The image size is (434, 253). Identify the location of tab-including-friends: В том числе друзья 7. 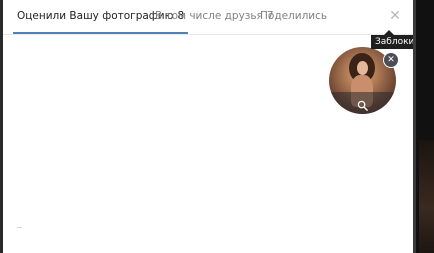
(214, 16).